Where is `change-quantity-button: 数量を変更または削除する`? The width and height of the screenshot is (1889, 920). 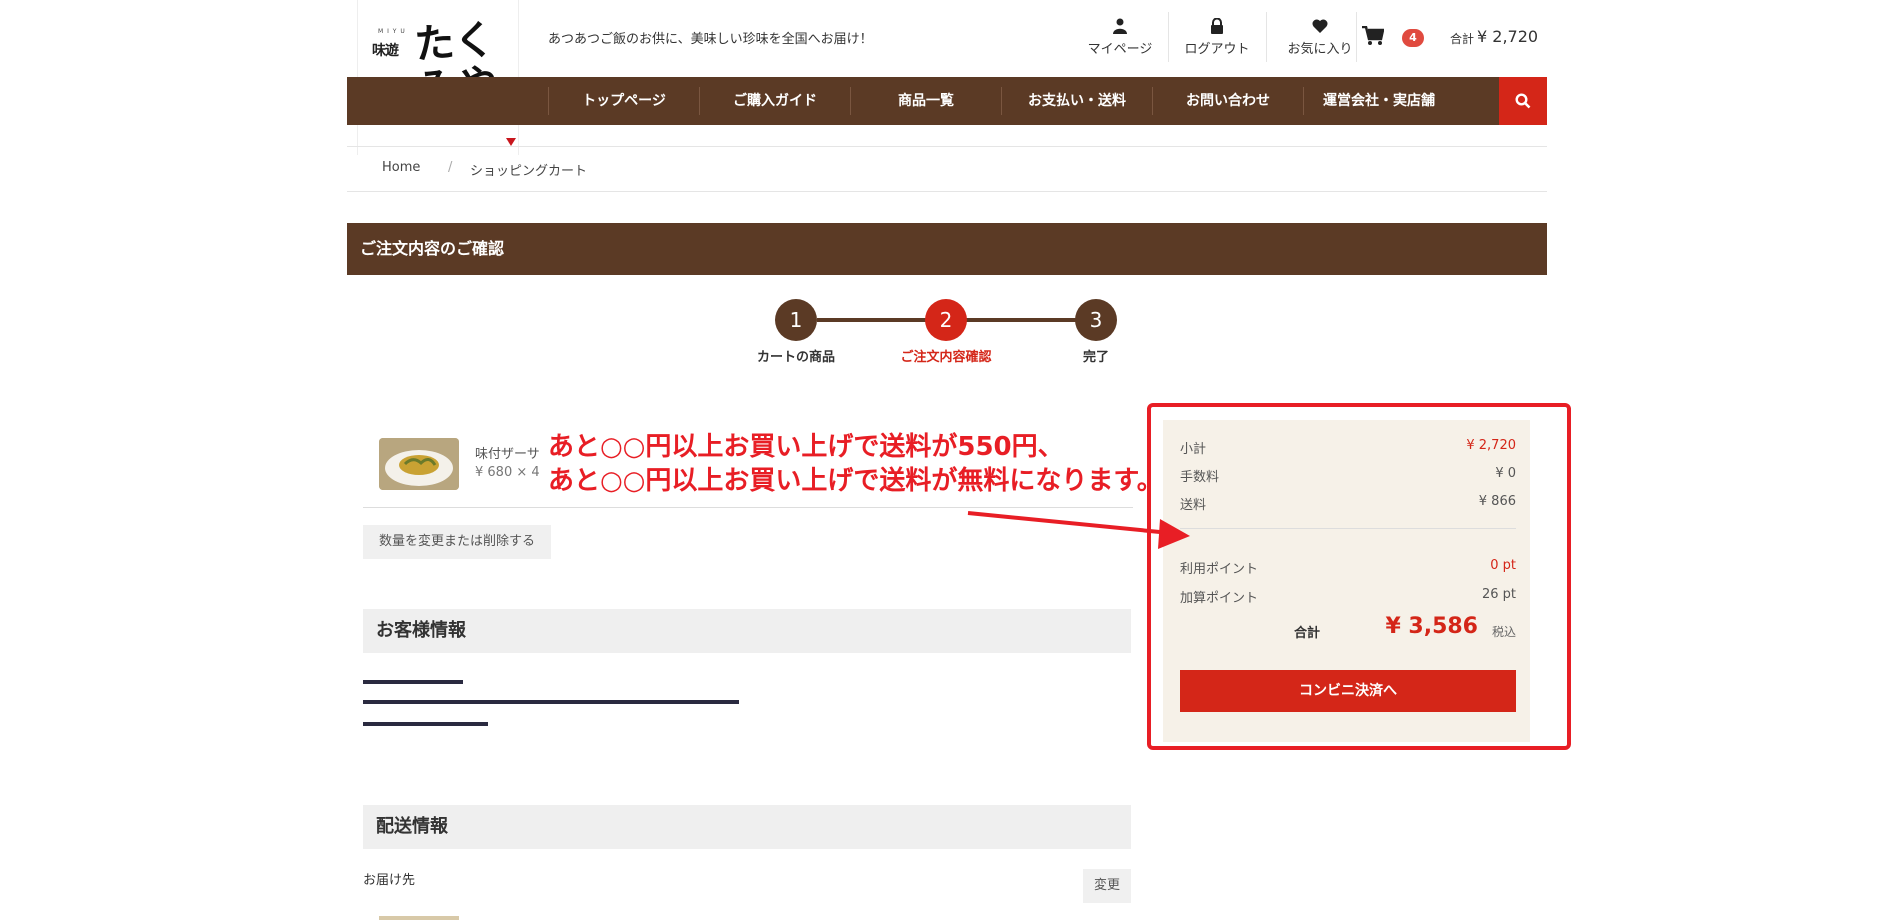
change-quantity-button: 数量を変更または削除する is located at coordinates (457, 542).